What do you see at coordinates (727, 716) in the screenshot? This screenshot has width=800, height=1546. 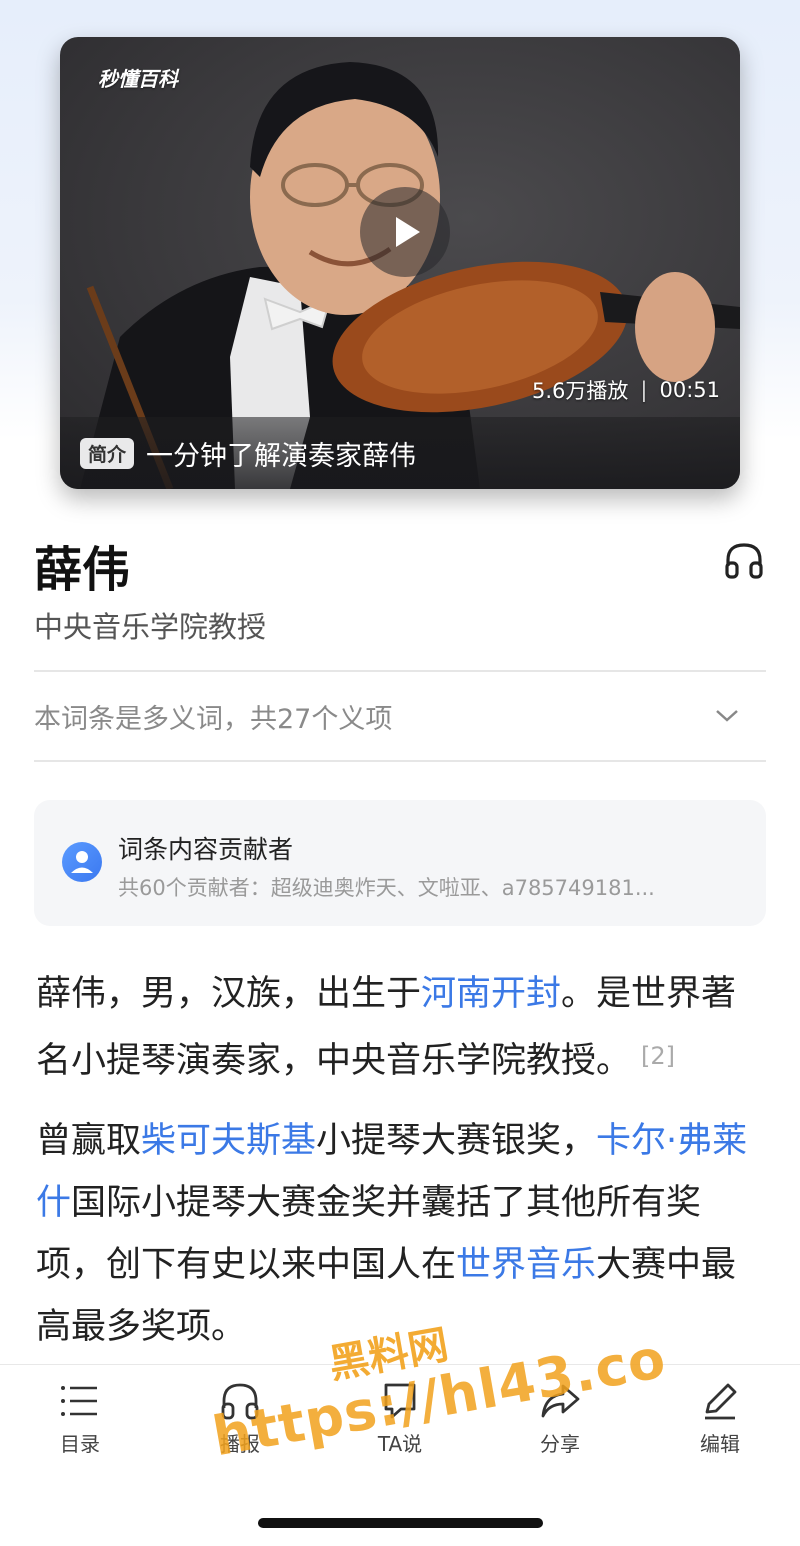 I see `chevron-down-icon` at bounding box center [727, 716].